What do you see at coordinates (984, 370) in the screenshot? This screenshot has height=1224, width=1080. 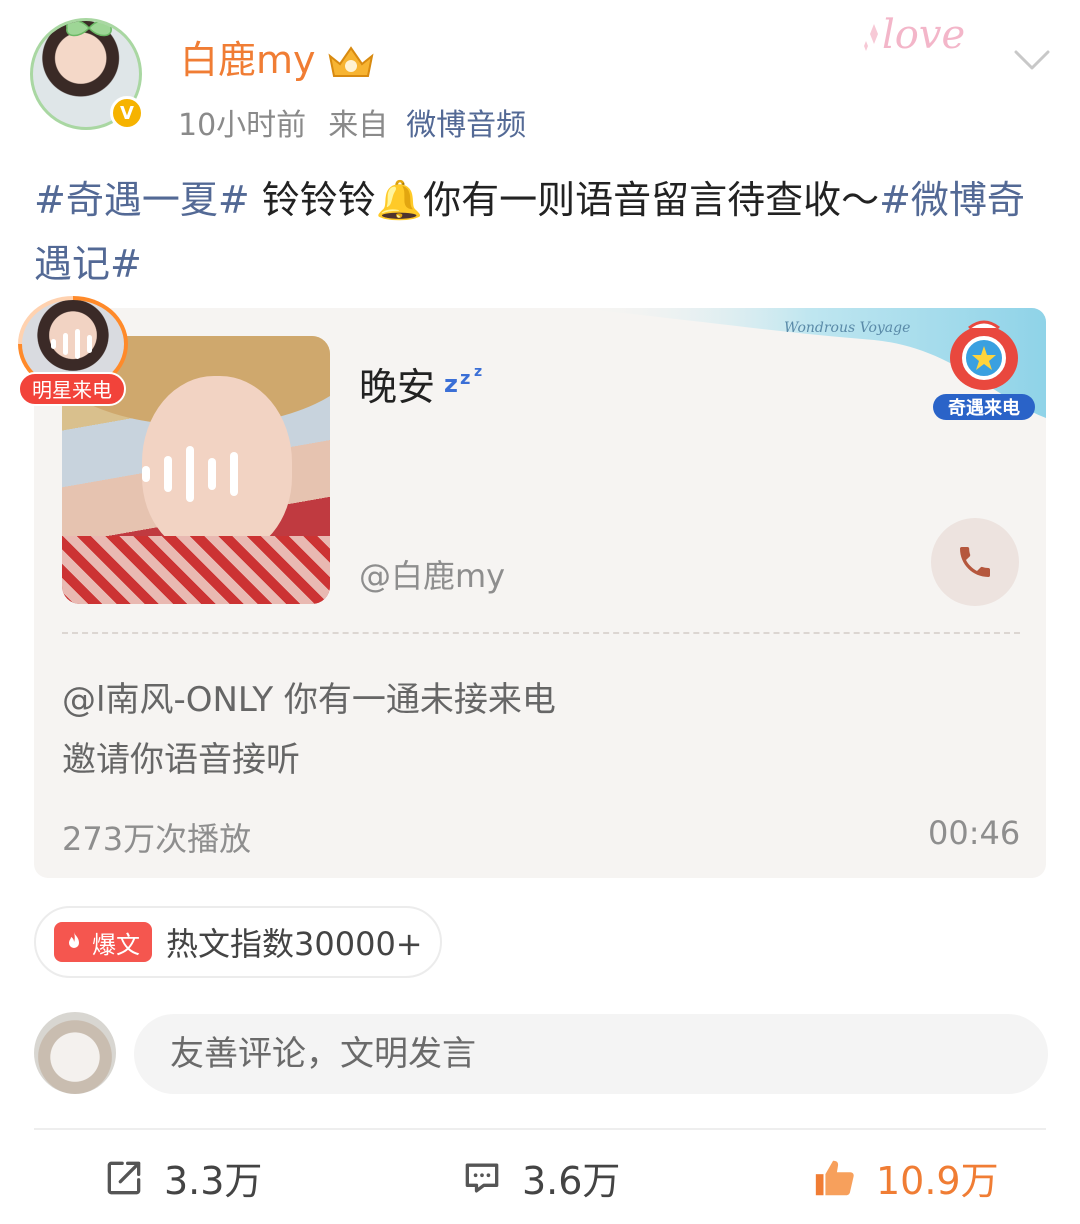 I see `mascot-logo: 奇遇来电` at bounding box center [984, 370].